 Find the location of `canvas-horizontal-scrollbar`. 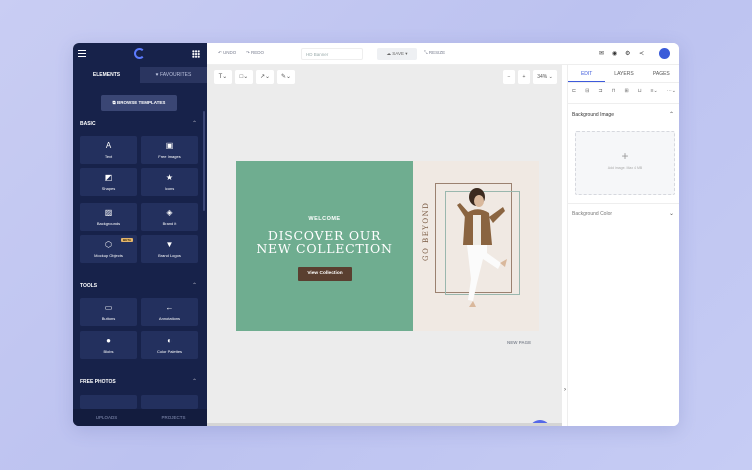

canvas-horizontal-scrollbar is located at coordinates (384, 424).